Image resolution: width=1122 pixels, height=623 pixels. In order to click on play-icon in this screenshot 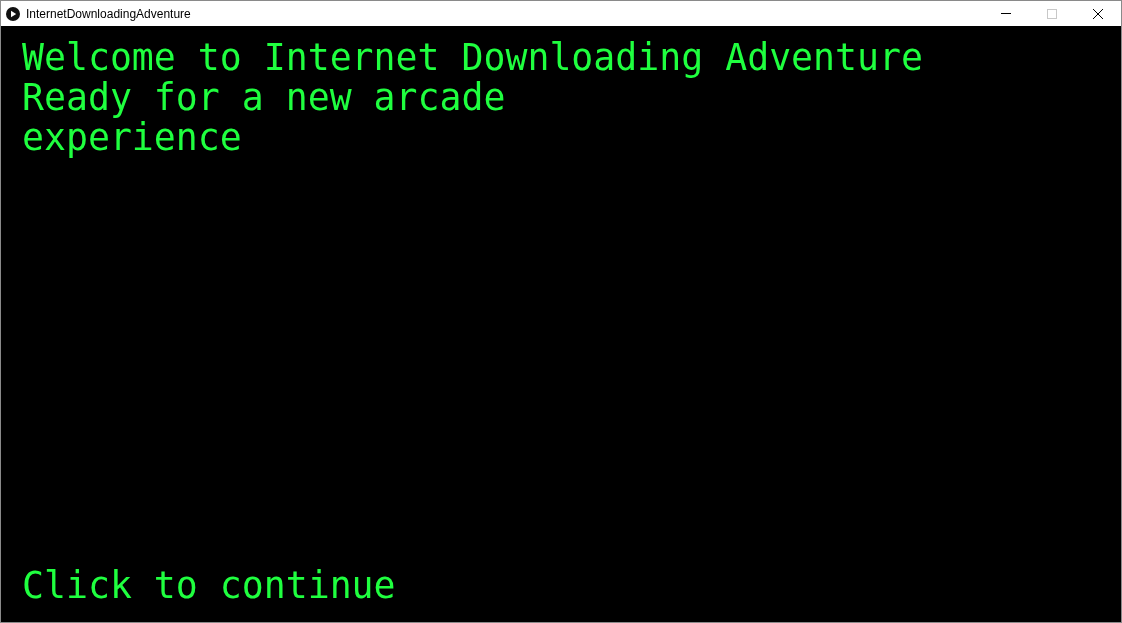, I will do `click(13, 13)`.